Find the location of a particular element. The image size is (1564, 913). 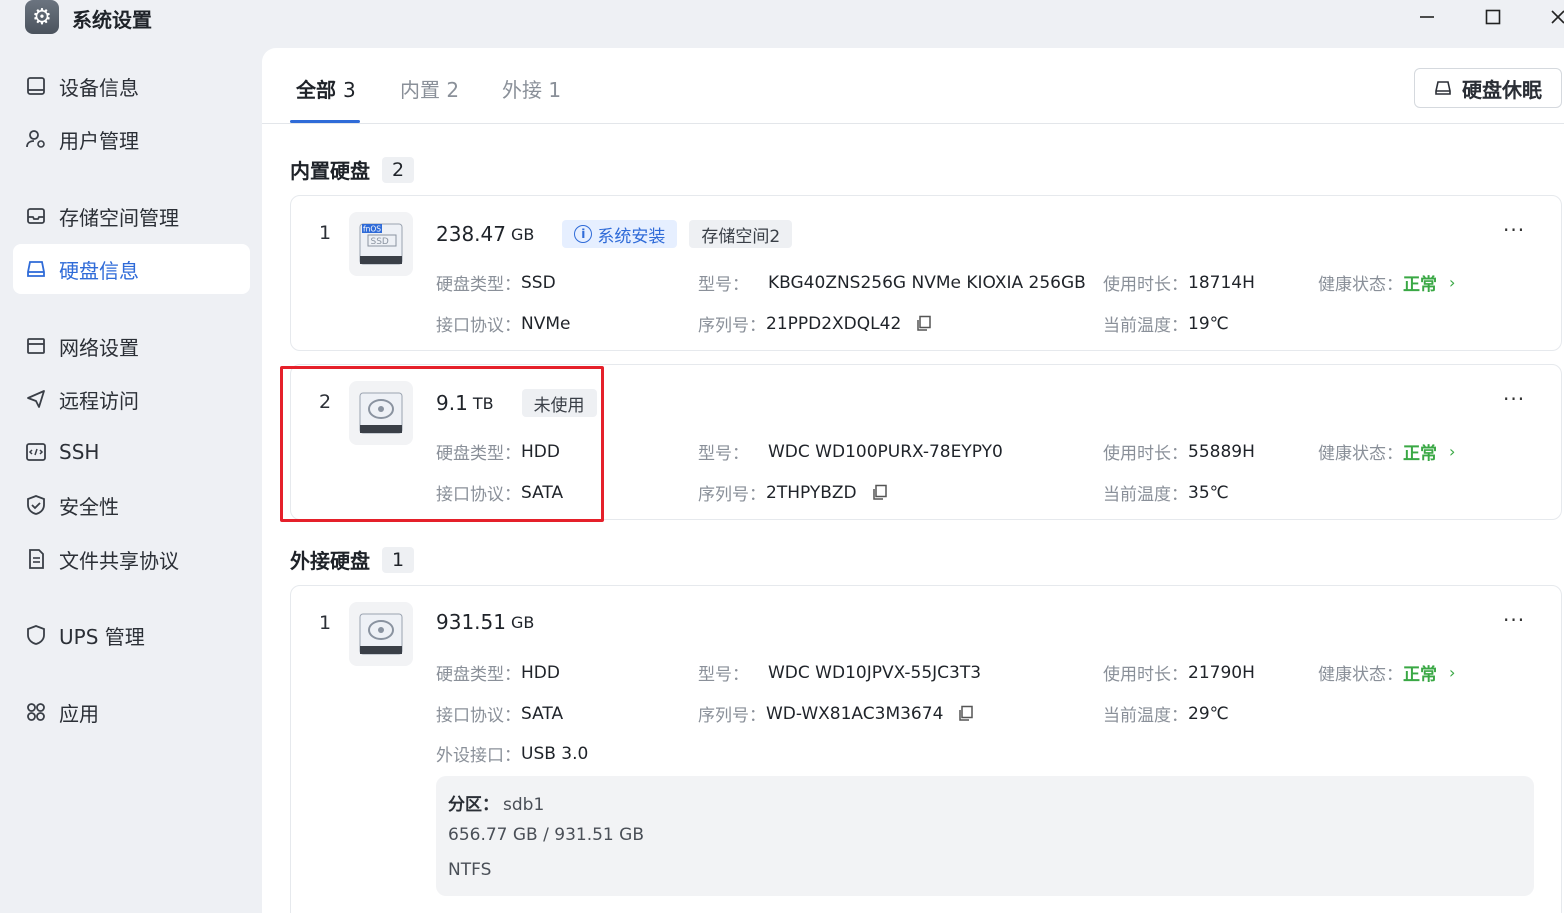

temperature-field: 当前温度： 29℃ is located at coordinates (1166, 714).